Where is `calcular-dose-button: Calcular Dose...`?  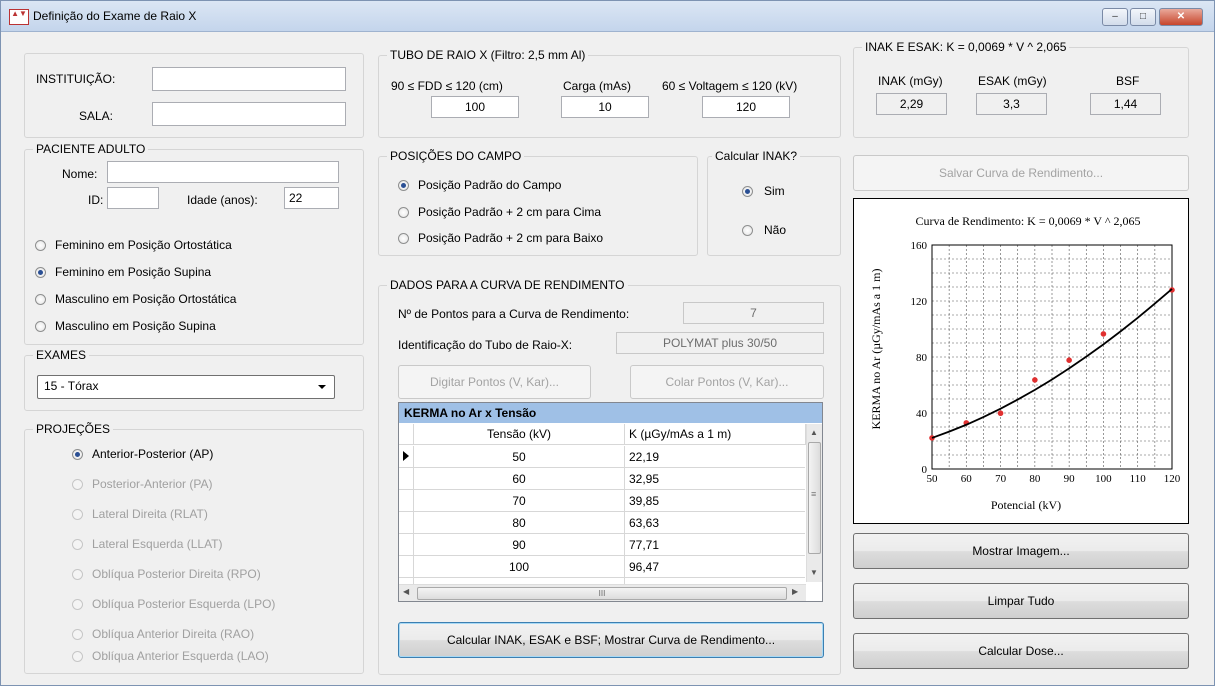
calcular-dose-button: Calcular Dose... is located at coordinates (1021, 651).